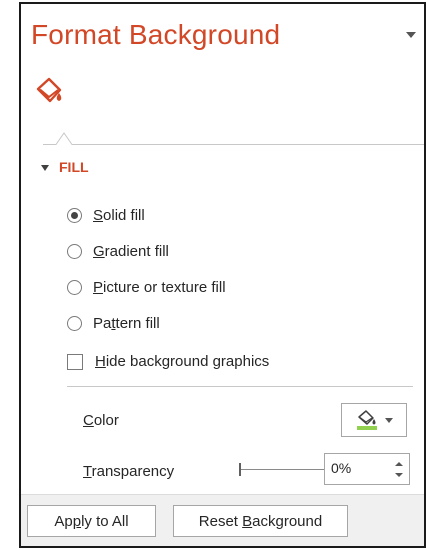  I want to click on transparency-slider, so click(282, 470).